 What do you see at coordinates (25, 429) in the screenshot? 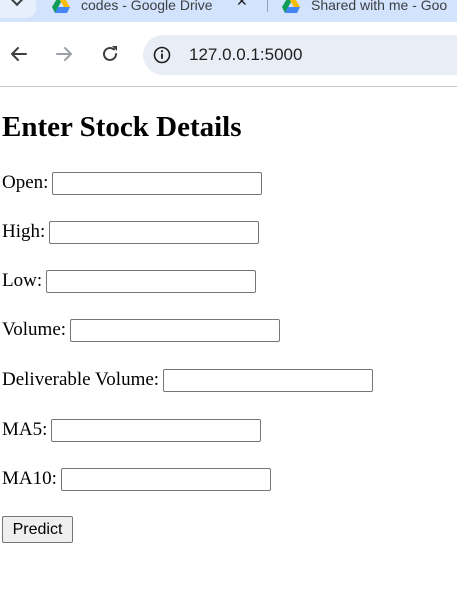
I see `ma5-label: MA5:` at bounding box center [25, 429].